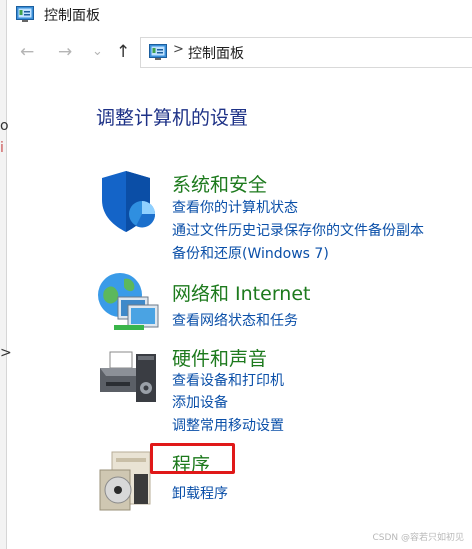 Image resolution: width=472 pixels, height=549 pixels. What do you see at coordinates (97, 52) in the screenshot?
I see `recent-locations-chevron-icon: ⌄` at bounding box center [97, 52].